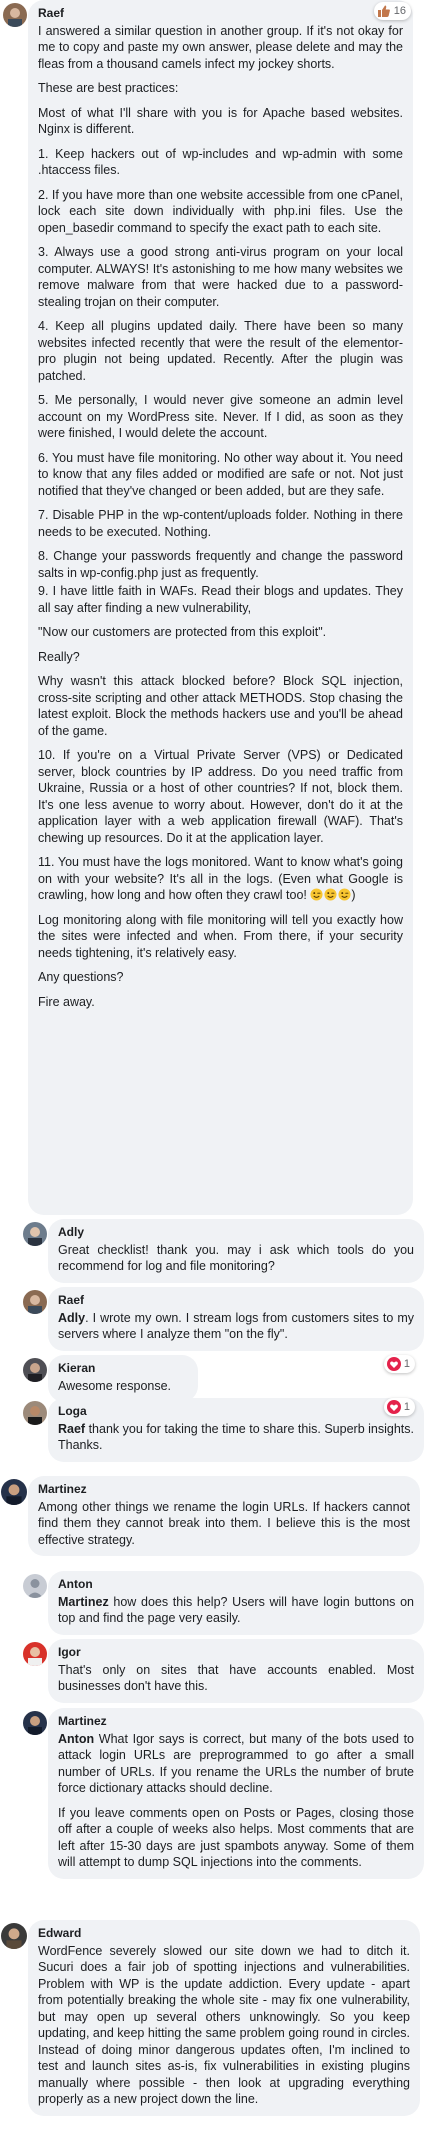 Image resolution: width=427 pixels, height=2154 pixels. Describe the element at coordinates (59, 656) in the screenshot. I see `comment-paragraph: Really?` at that location.